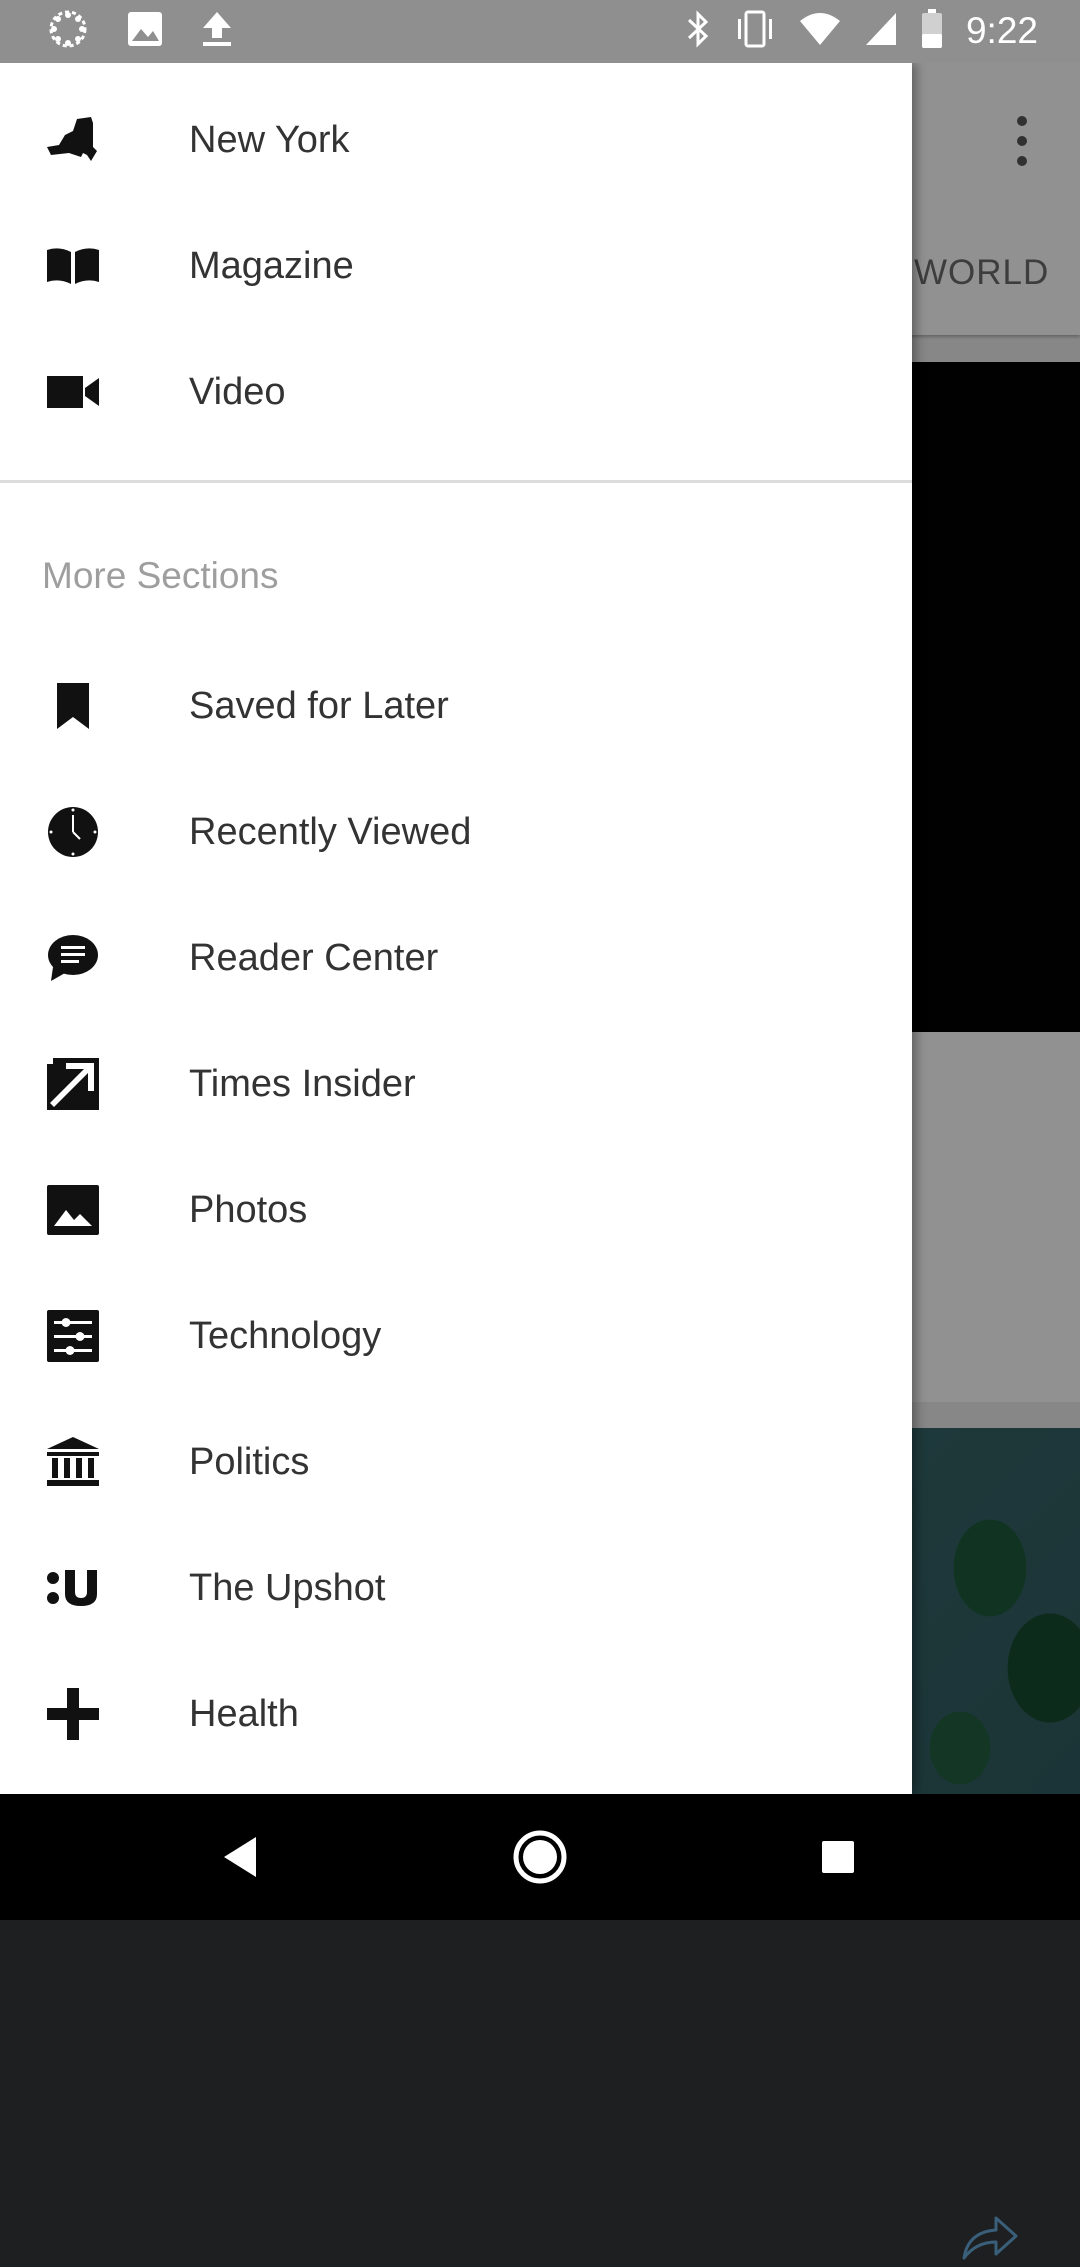  Describe the element at coordinates (456, 1588) in the screenshot. I see `drawer-item-the-upshot: The Upshot` at that location.